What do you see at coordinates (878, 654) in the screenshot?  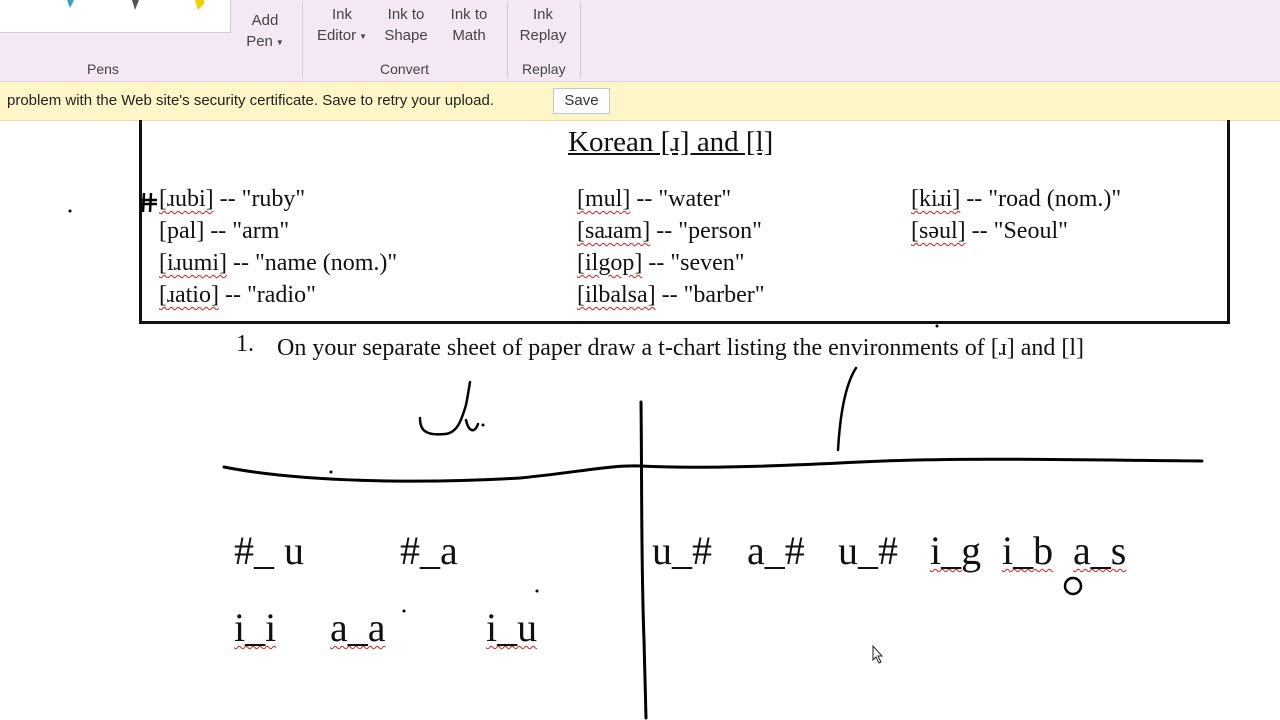 I see `mouse-pointer-icon` at bounding box center [878, 654].